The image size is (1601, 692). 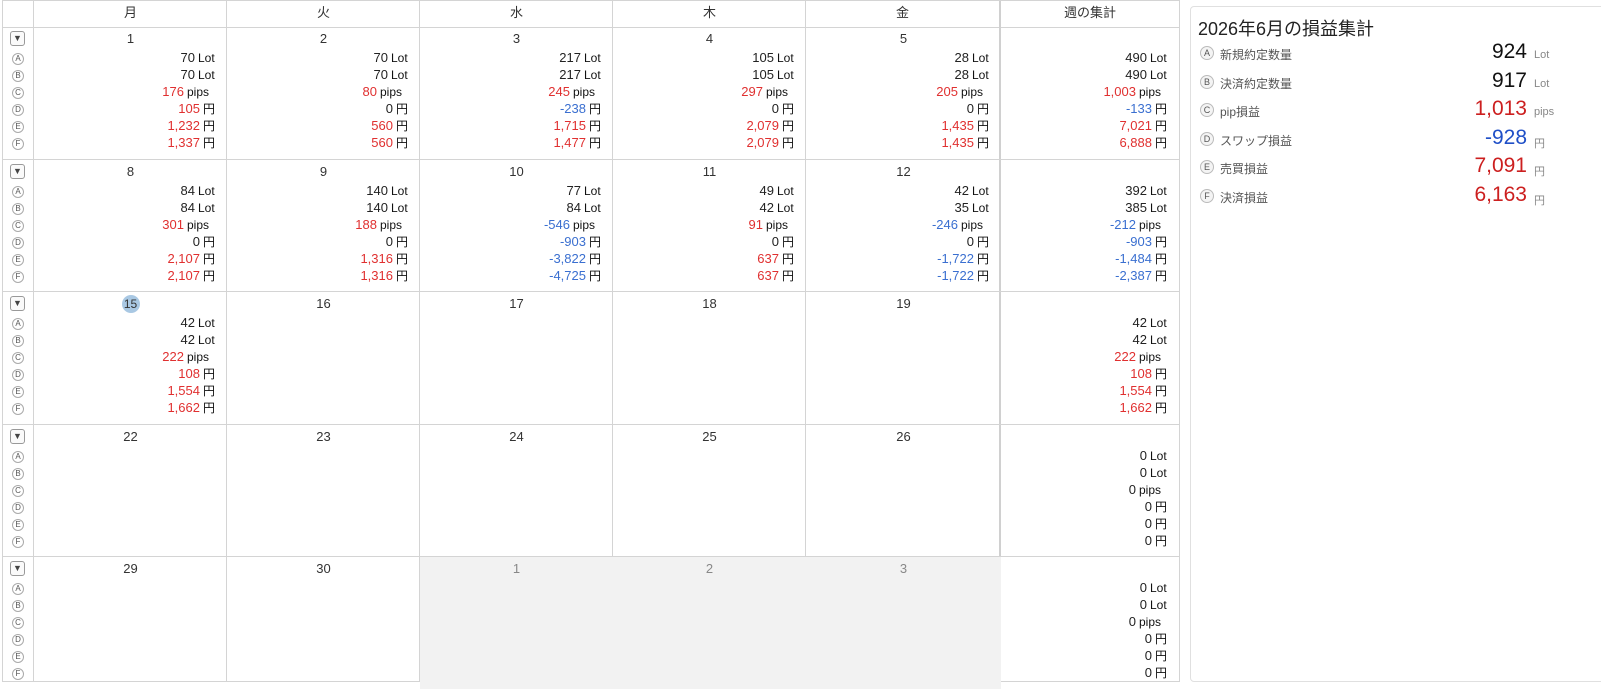 What do you see at coordinates (1286, 29) in the screenshot?
I see `summary-title: 2026年6月の損益集計` at bounding box center [1286, 29].